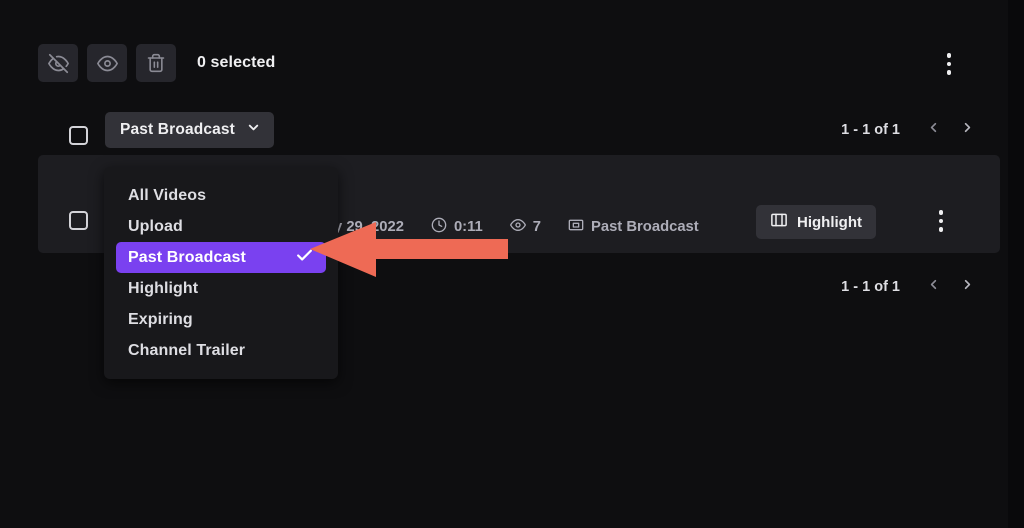  What do you see at coordinates (253, 130) in the screenshot?
I see `chevron-down-icon` at bounding box center [253, 130].